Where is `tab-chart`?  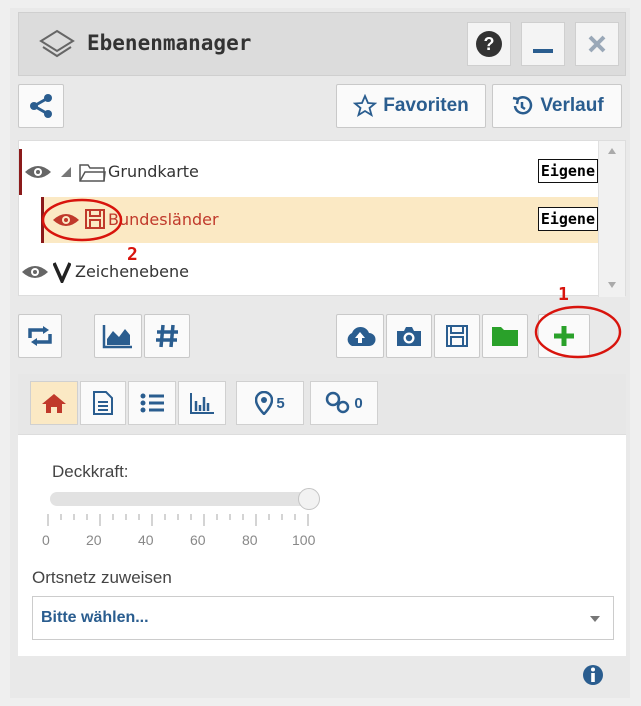
tab-chart is located at coordinates (202, 403).